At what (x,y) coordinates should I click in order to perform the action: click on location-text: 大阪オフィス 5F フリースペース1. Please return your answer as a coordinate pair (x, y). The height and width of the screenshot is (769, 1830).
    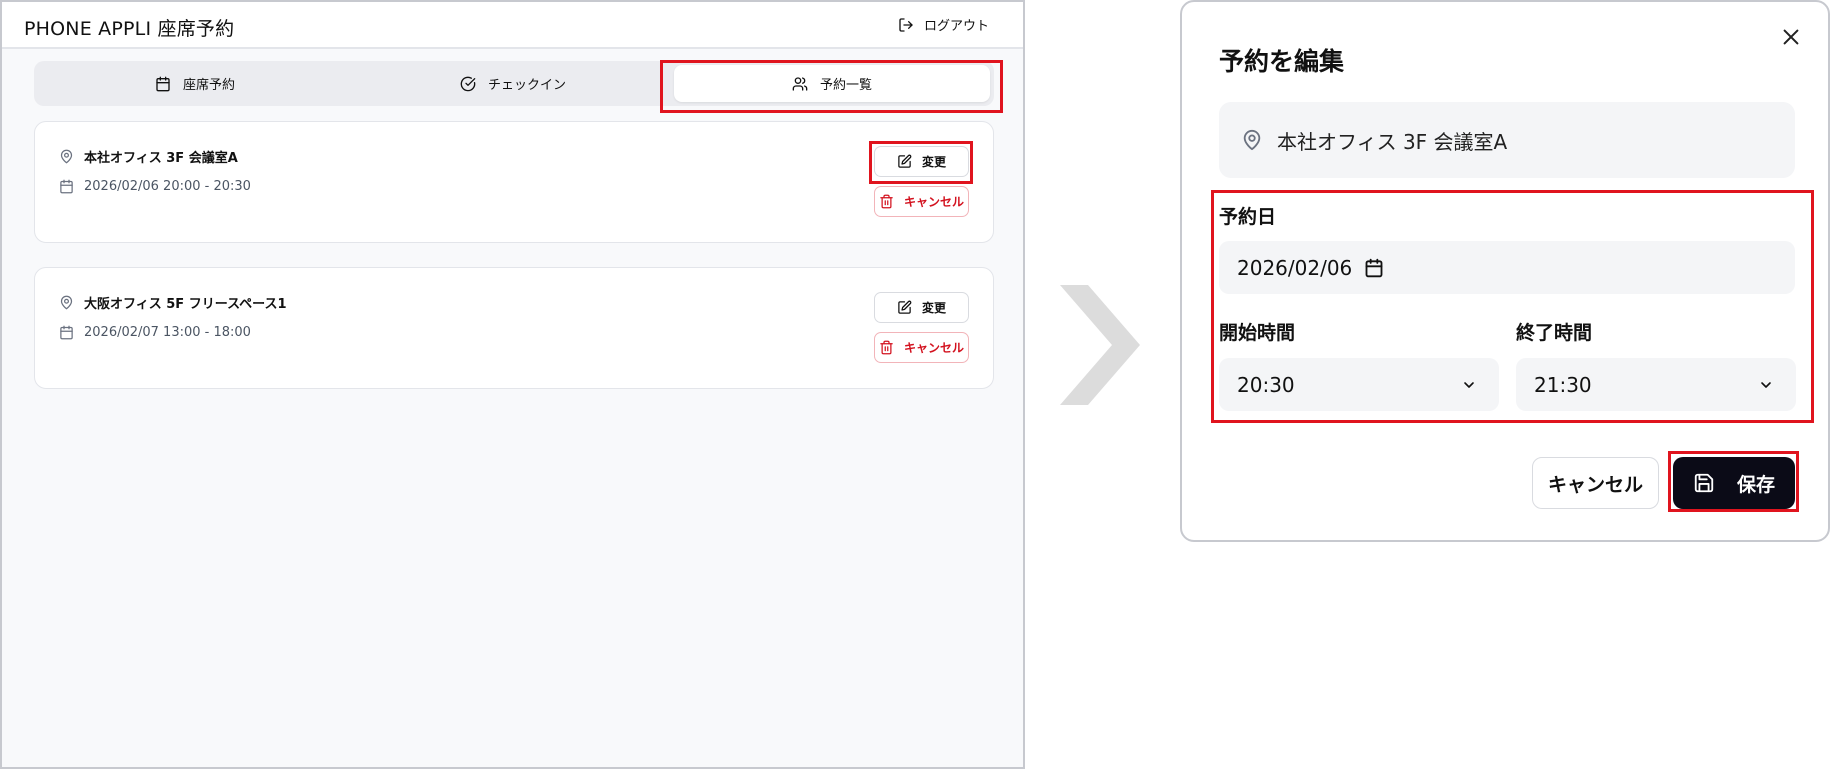
    Looking at the image, I should click on (185, 304).